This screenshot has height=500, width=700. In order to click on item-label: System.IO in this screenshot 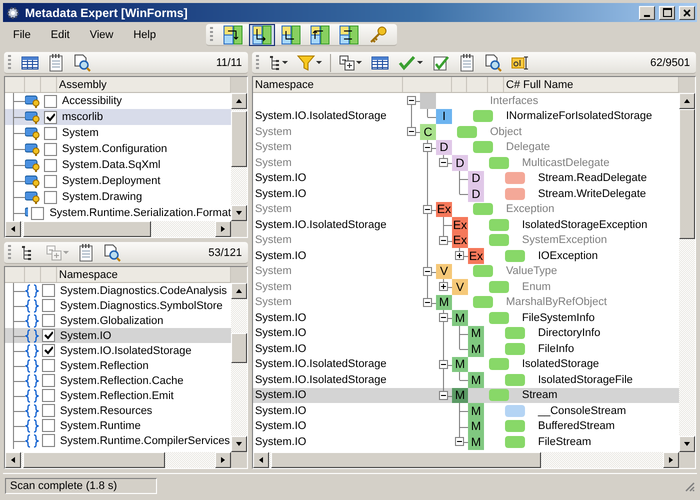, I will do `click(86, 336)`.